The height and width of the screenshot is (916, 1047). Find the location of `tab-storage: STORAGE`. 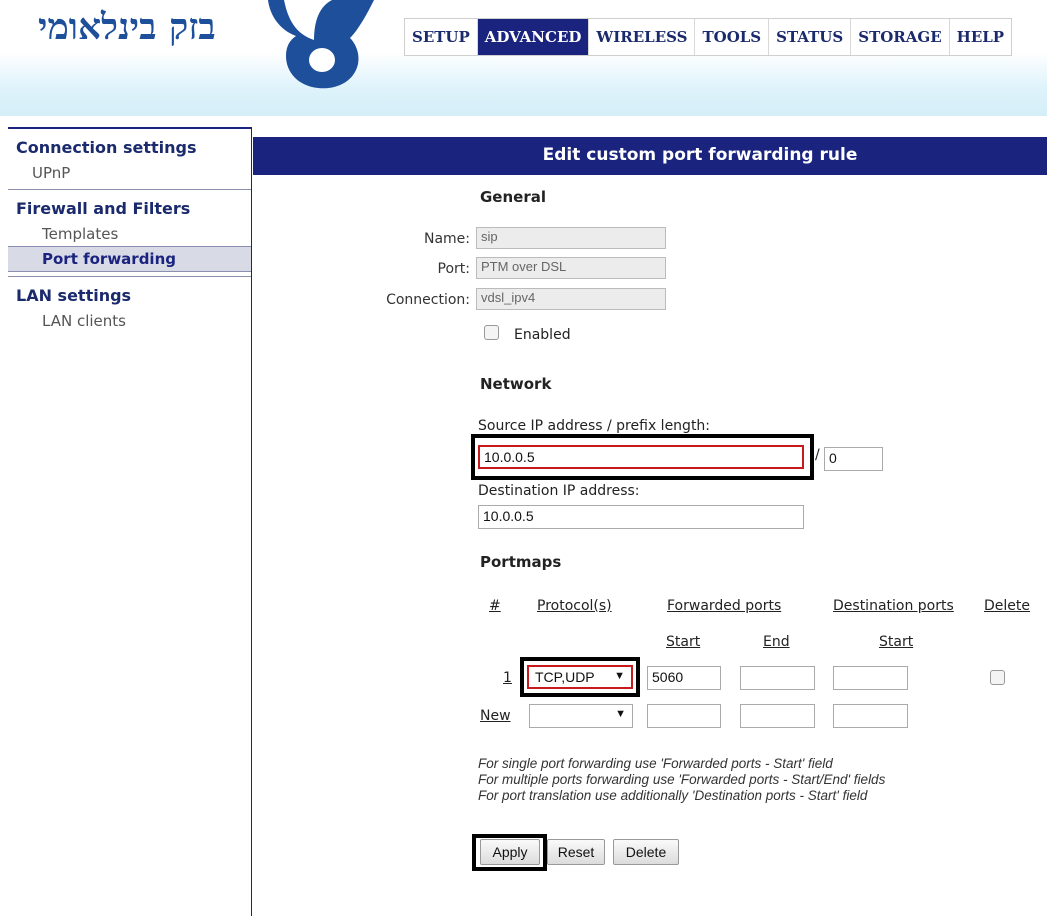

tab-storage: STORAGE is located at coordinates (900, 37).